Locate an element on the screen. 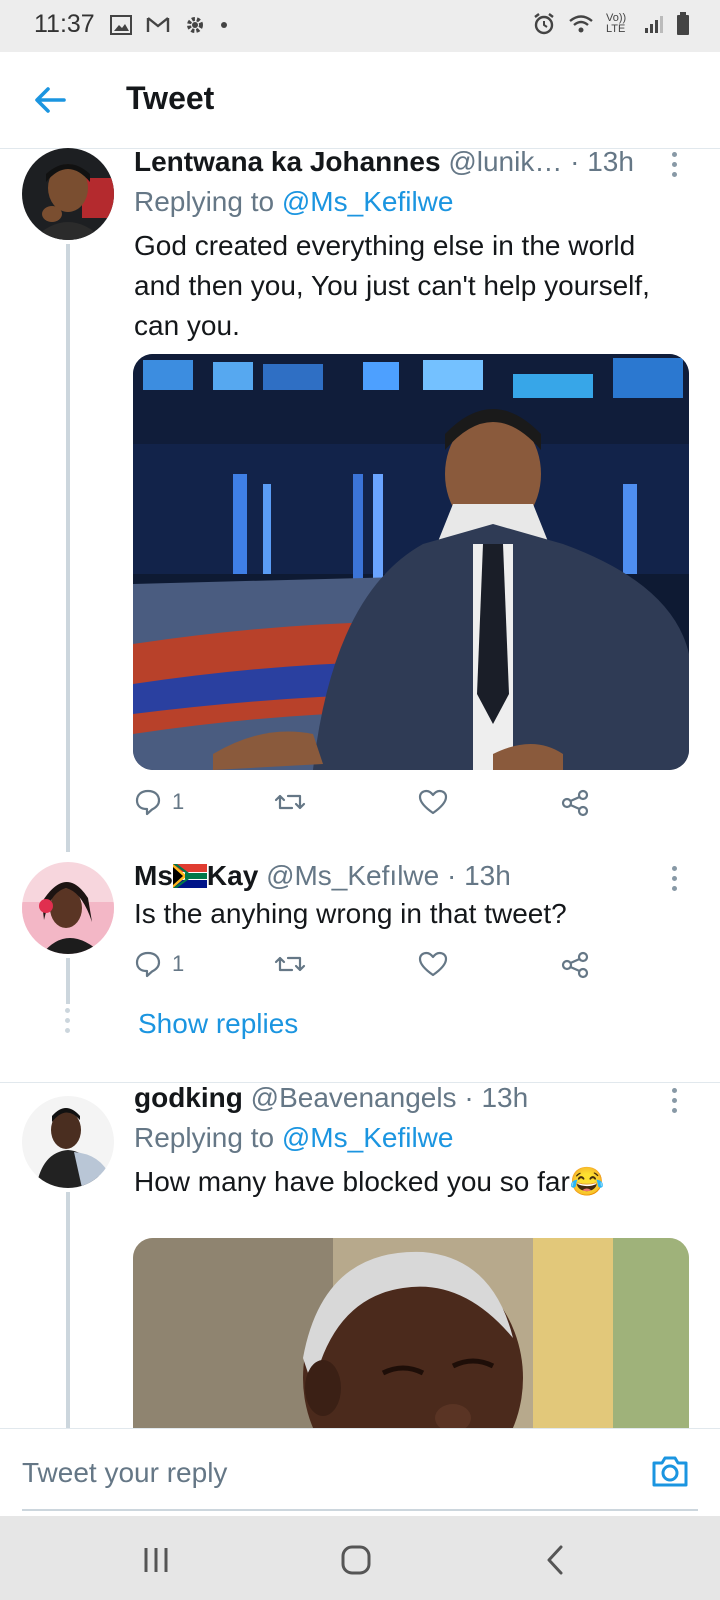 This screenshot has height=1600, width=720. back-nav-icon is located at coordinates (556, 1560).